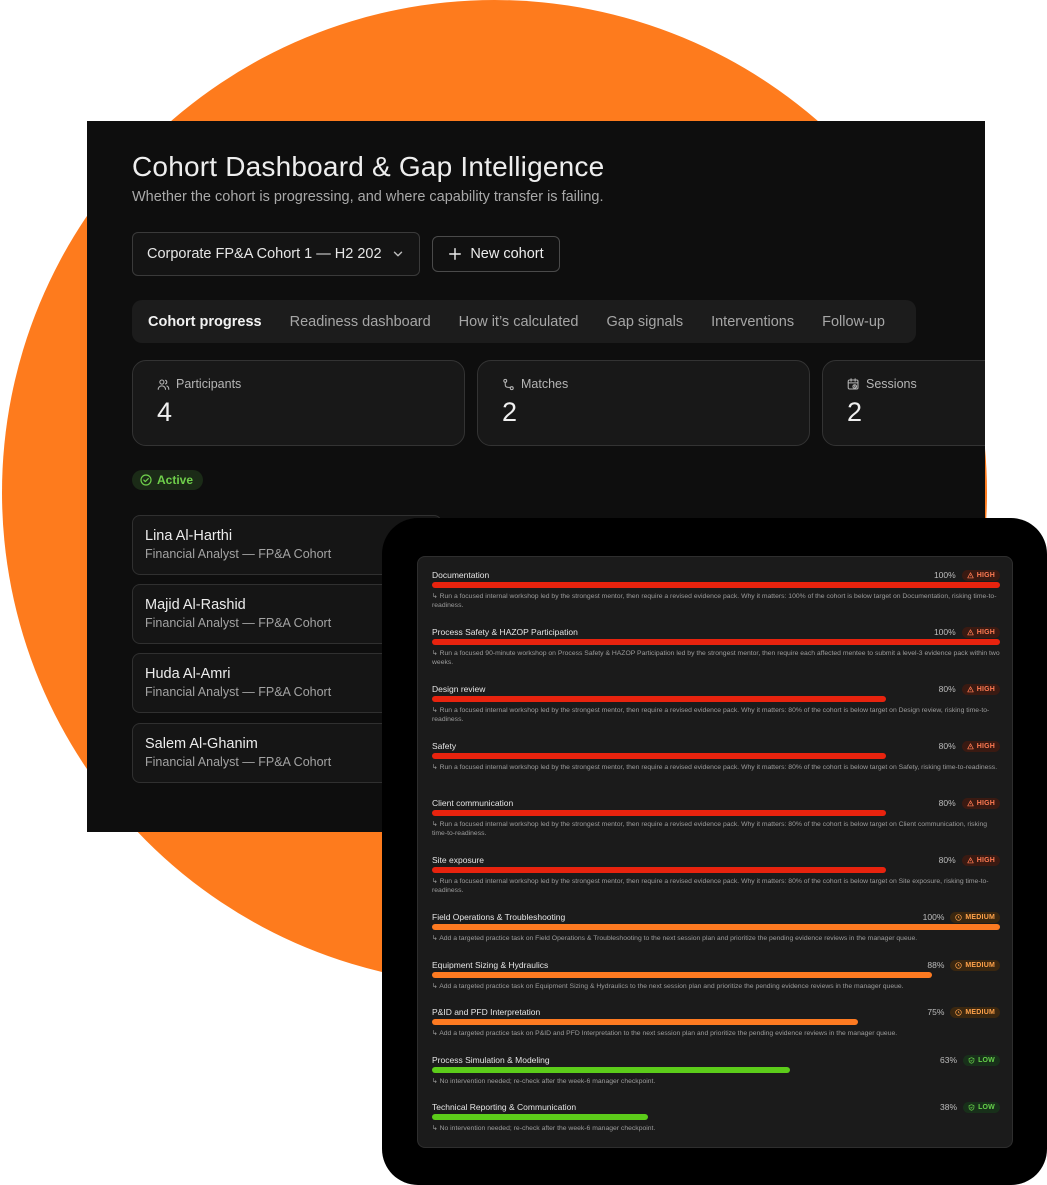 The image size is (1047, 1185). I want to click on page-title: Cohort Dashboard & Gap Intelligence, so click(368, 166).